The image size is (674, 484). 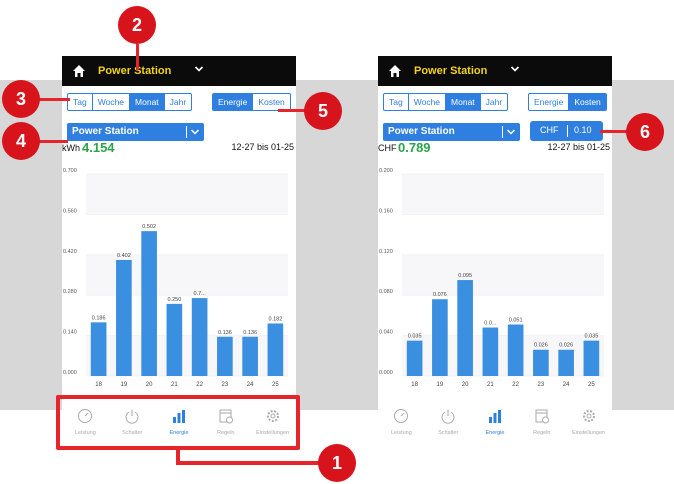 What do you see at coordinates (71, 148) in the screenshot?
I see `total-unit: kWh` at bounding box center [71, 148].